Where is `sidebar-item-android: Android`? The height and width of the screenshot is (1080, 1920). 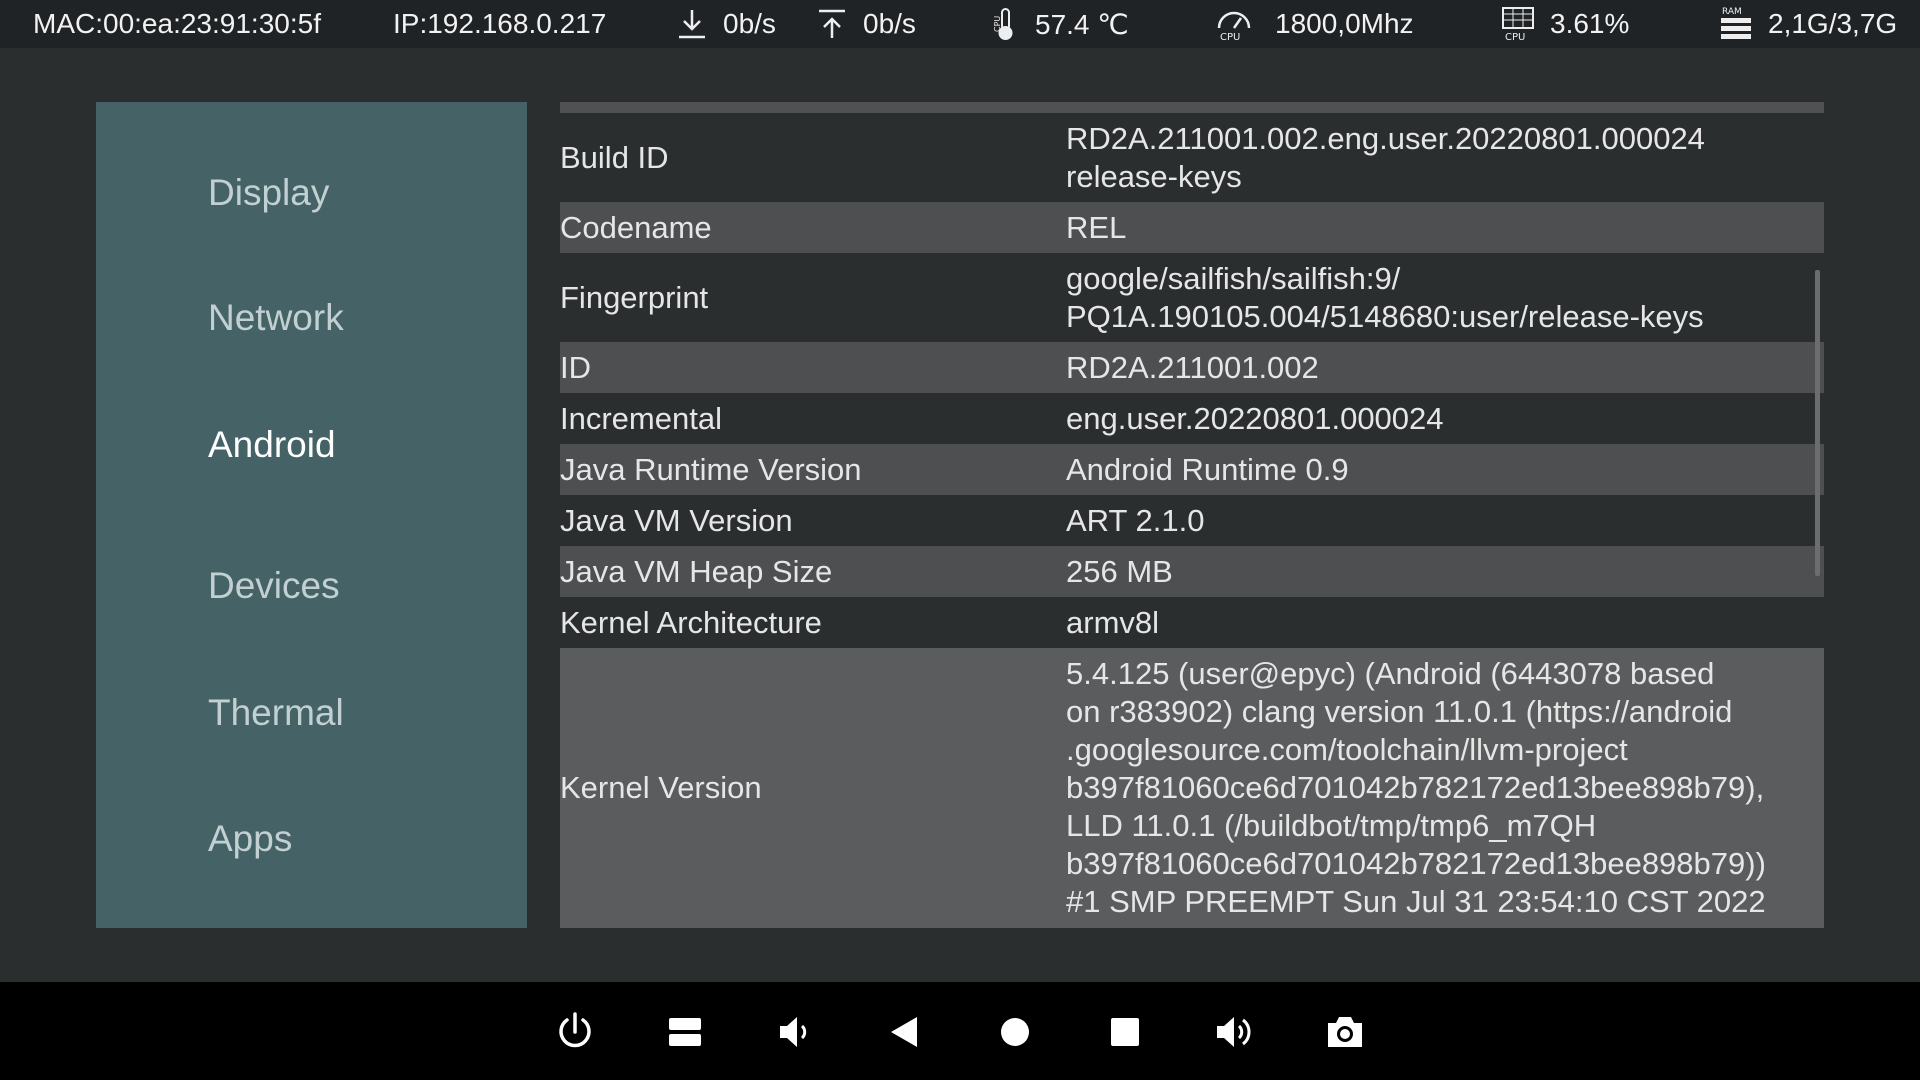 sidebar-item-android: Android is located at coordinates (272, 445).